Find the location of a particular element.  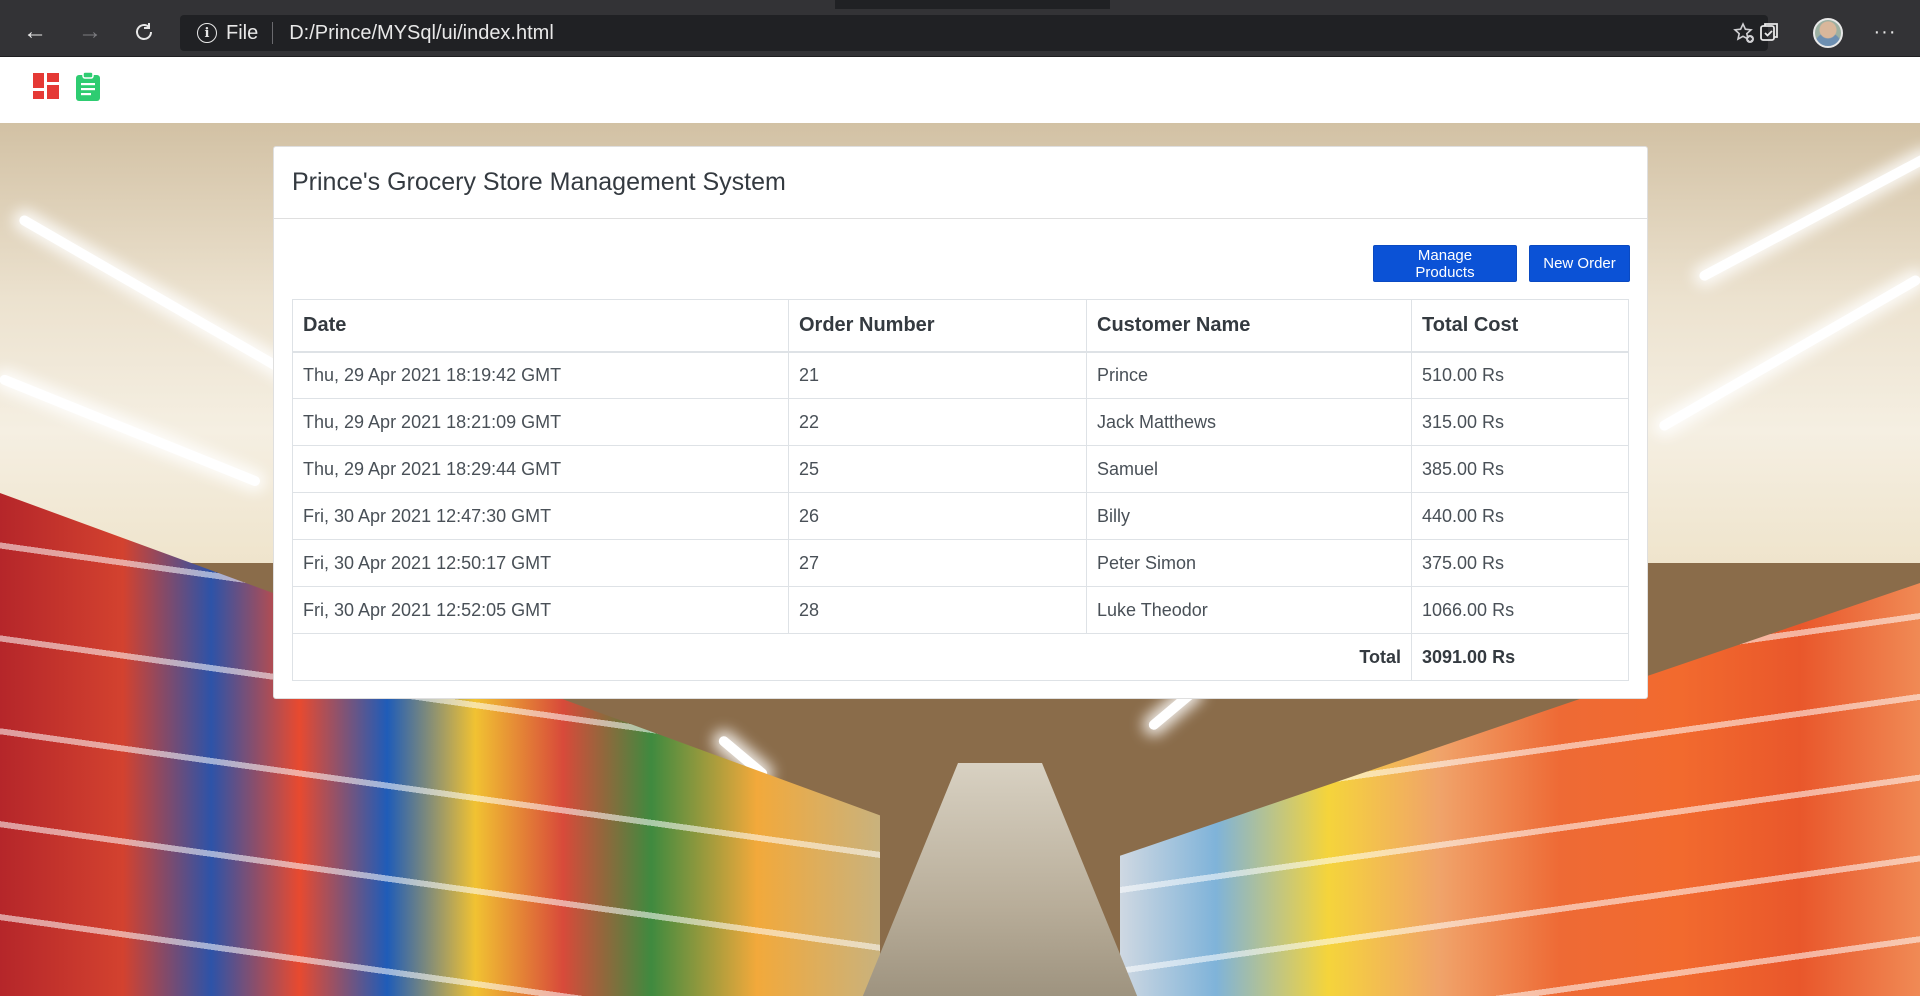

cell-date: Fri, 30 Apr 2021 12:50:17 GMT is located at coordinates (540, 563).